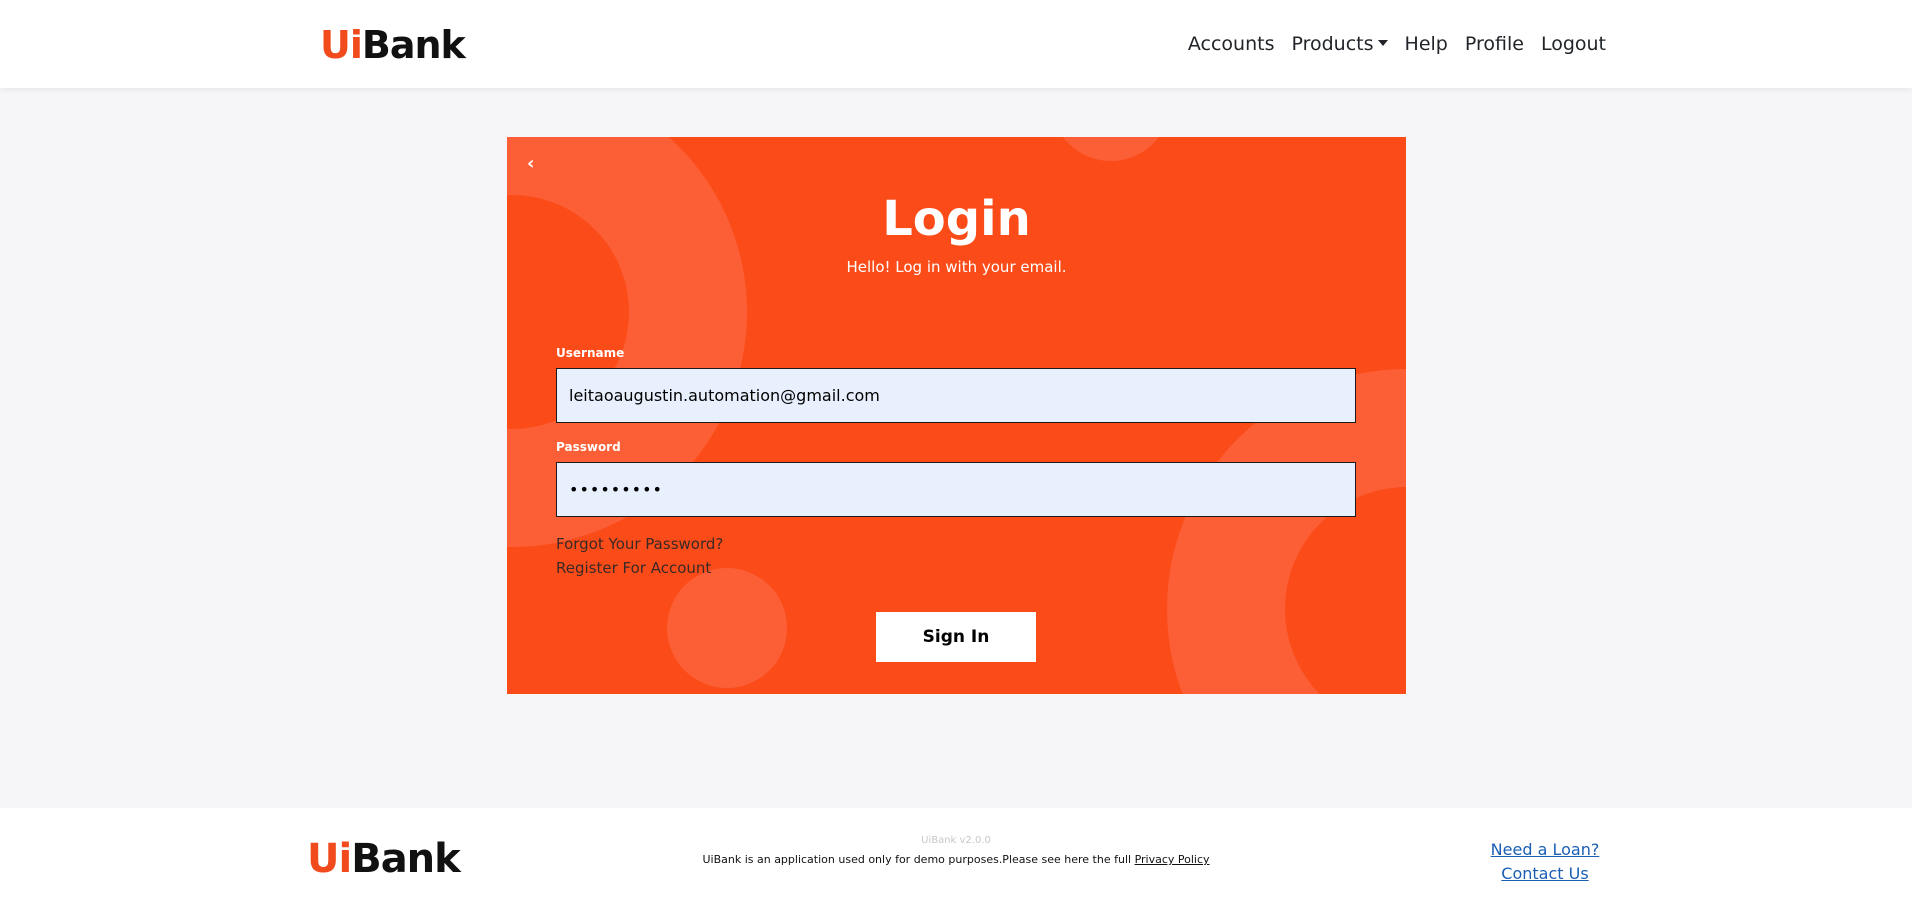  I want to click on username-label: Username, so click(590, 353).